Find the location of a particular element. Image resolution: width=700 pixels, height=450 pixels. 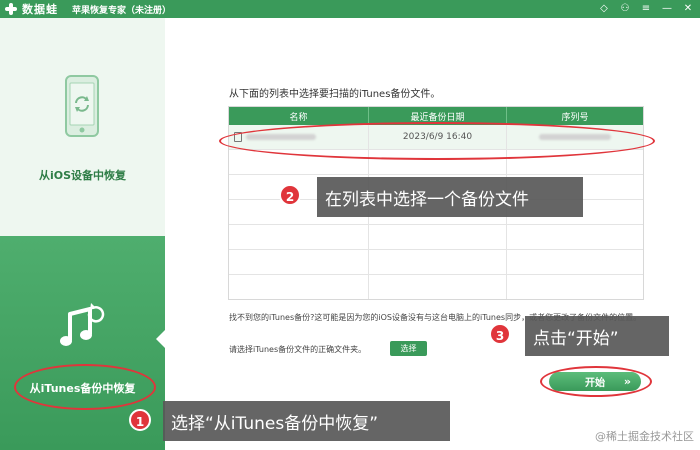

column-header-serial: 序列号 is located at coordinates (575, 116).